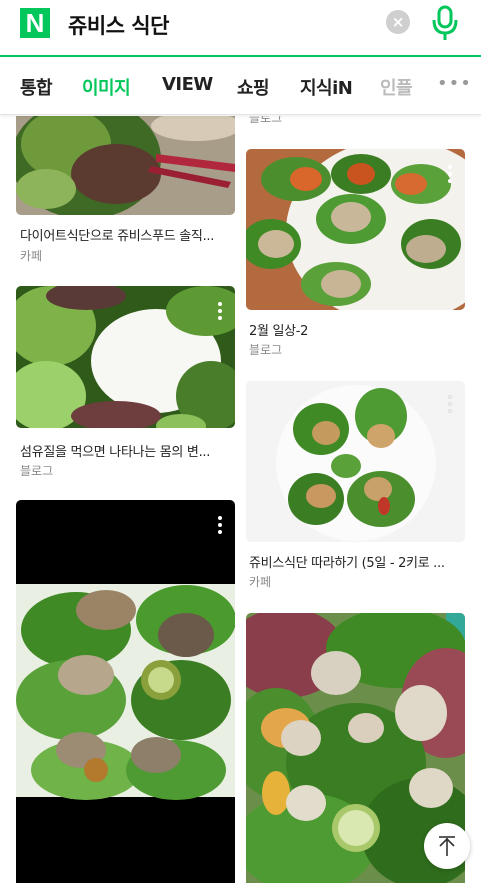 This screenshot has height=883, width=481. Describe the element at coordinates (447, 846) in the screenshot. I see `scroll-top-icon` at that location.